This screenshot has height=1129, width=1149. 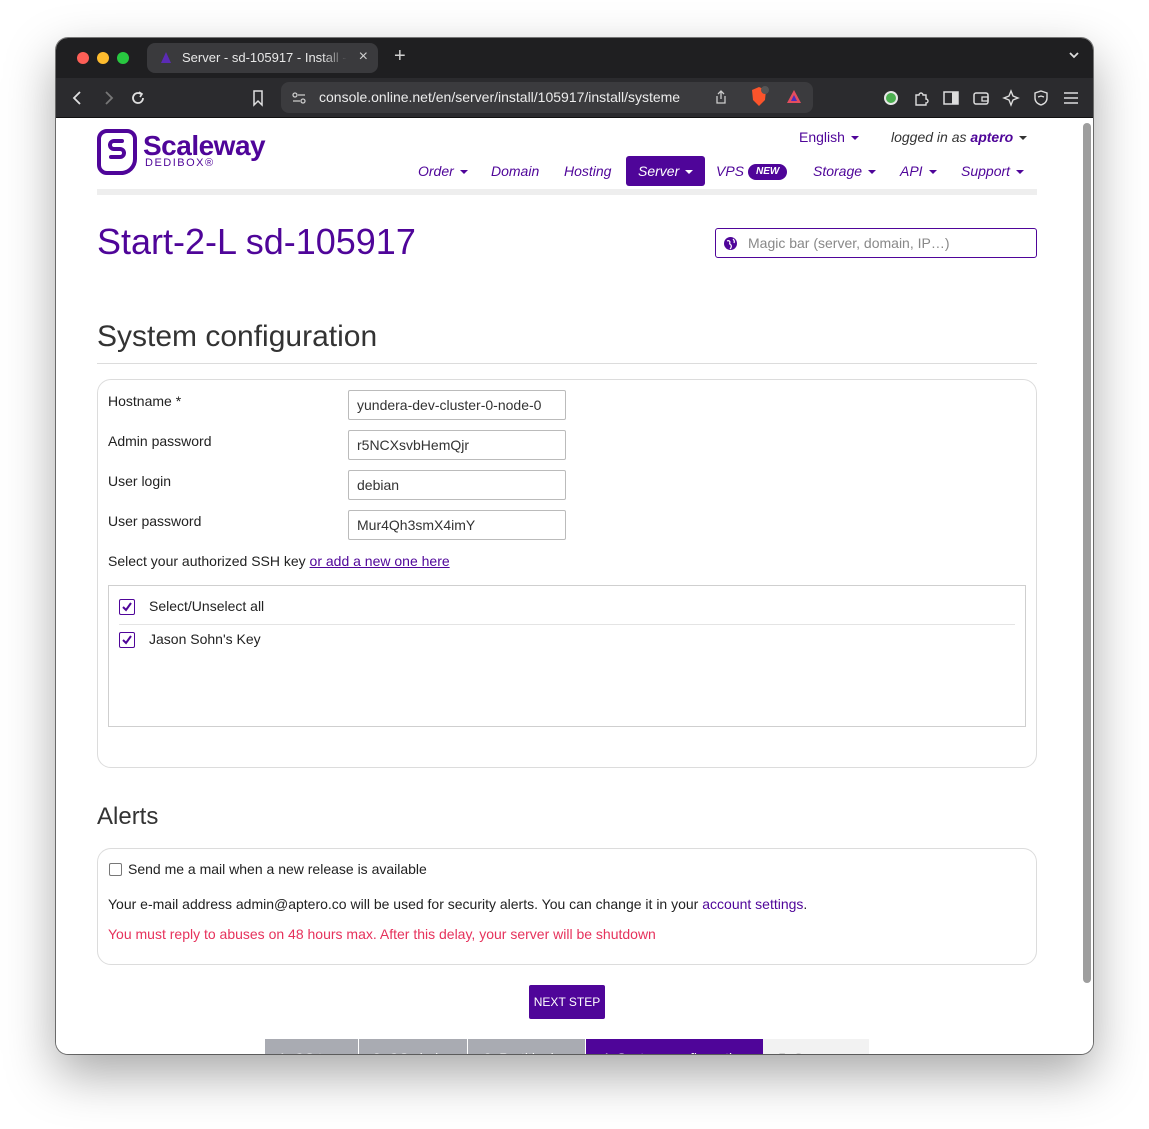 I want to click on nav-vps: VPS NEW, so click(x=752, y=171).